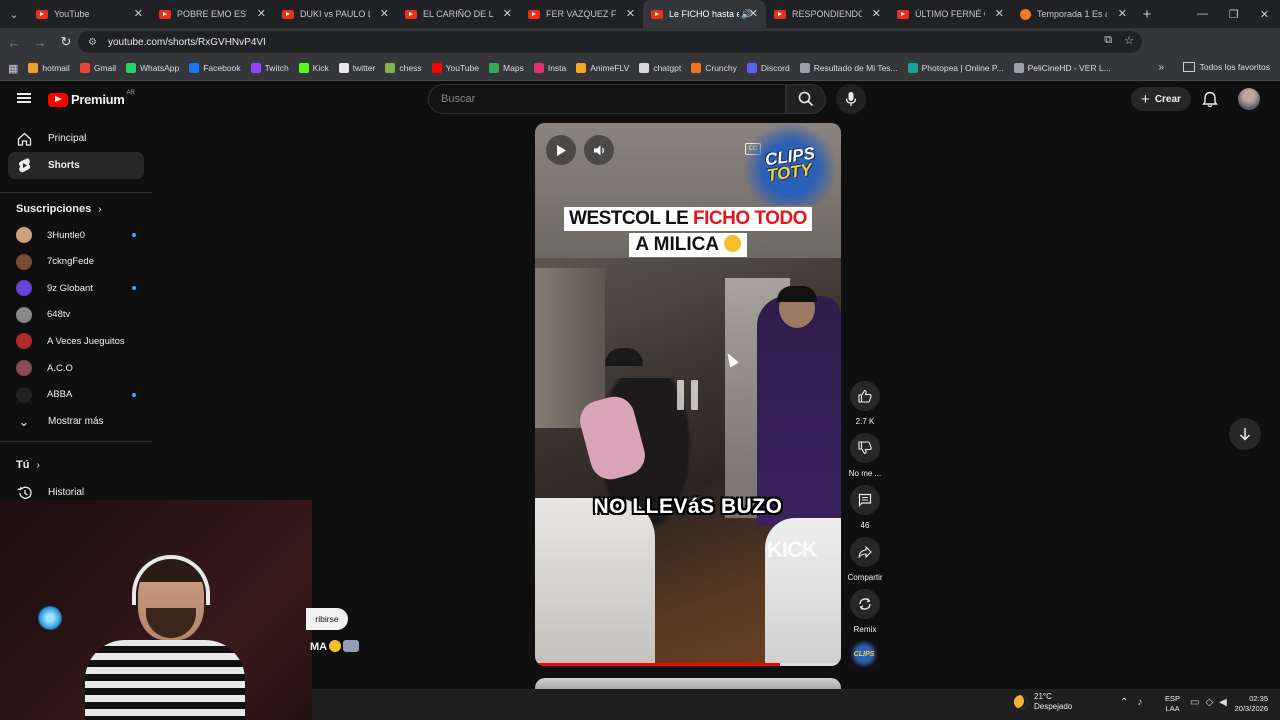  What do you see at coordinates (1108, 40) in the screenshot?
I see `install-app-icon: ⧉` at bounding box center [1108, 40].